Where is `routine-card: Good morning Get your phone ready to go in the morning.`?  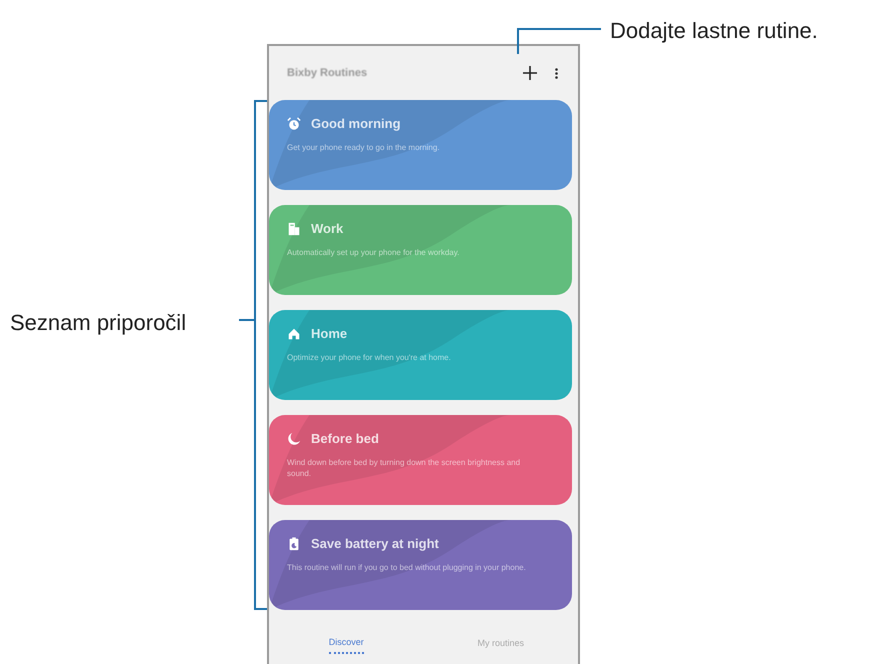 routine-card: Good morning Get your phone ready to go in the morning. is located at coordinates (420, 145).